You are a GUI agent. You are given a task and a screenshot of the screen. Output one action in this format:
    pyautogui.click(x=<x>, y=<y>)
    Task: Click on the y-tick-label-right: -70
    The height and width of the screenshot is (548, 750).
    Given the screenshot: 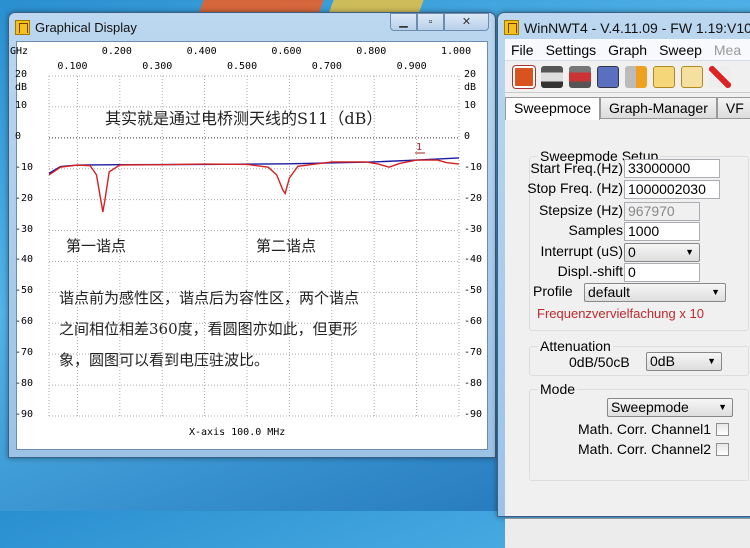 What is the action you would take?
    pyautogui.click(x=473, y=353)
    